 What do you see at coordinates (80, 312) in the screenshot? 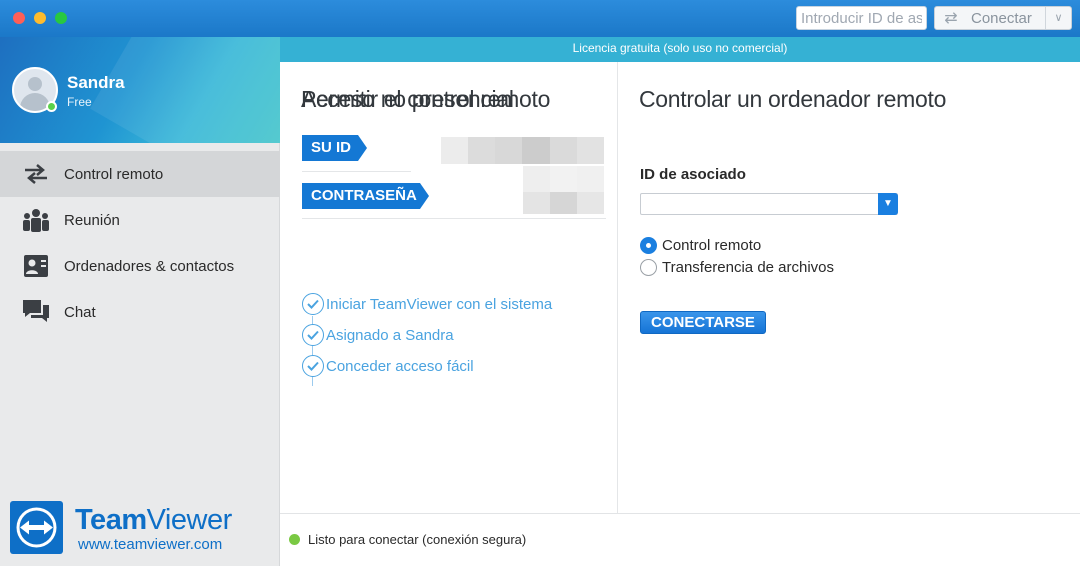
I see `sidebar-item-label: Chat` at bounding box center [80, 312].